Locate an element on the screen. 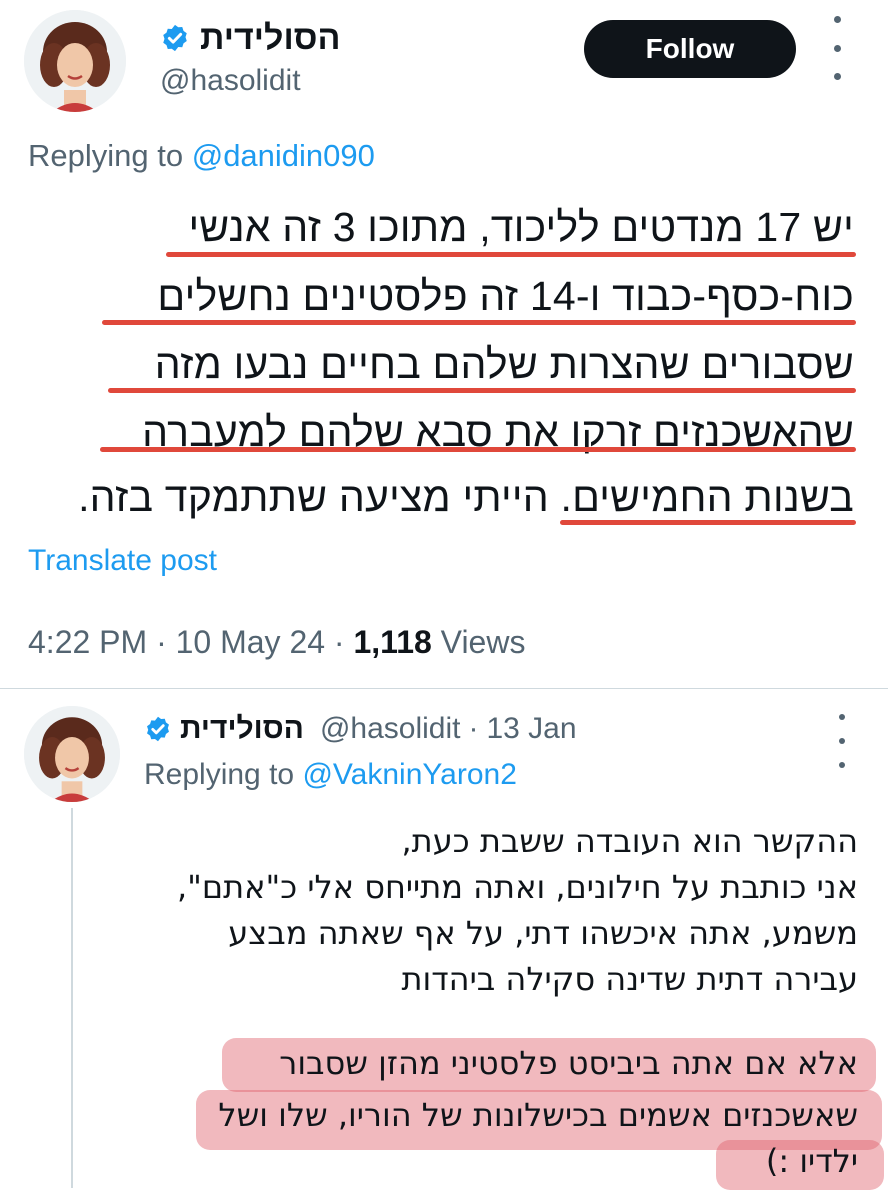 This screenshot has width=888, height=1200. tweet-meta: 4:22 PM · 10 May 24 · 1,118 Views is located at coordinates (277, 642).